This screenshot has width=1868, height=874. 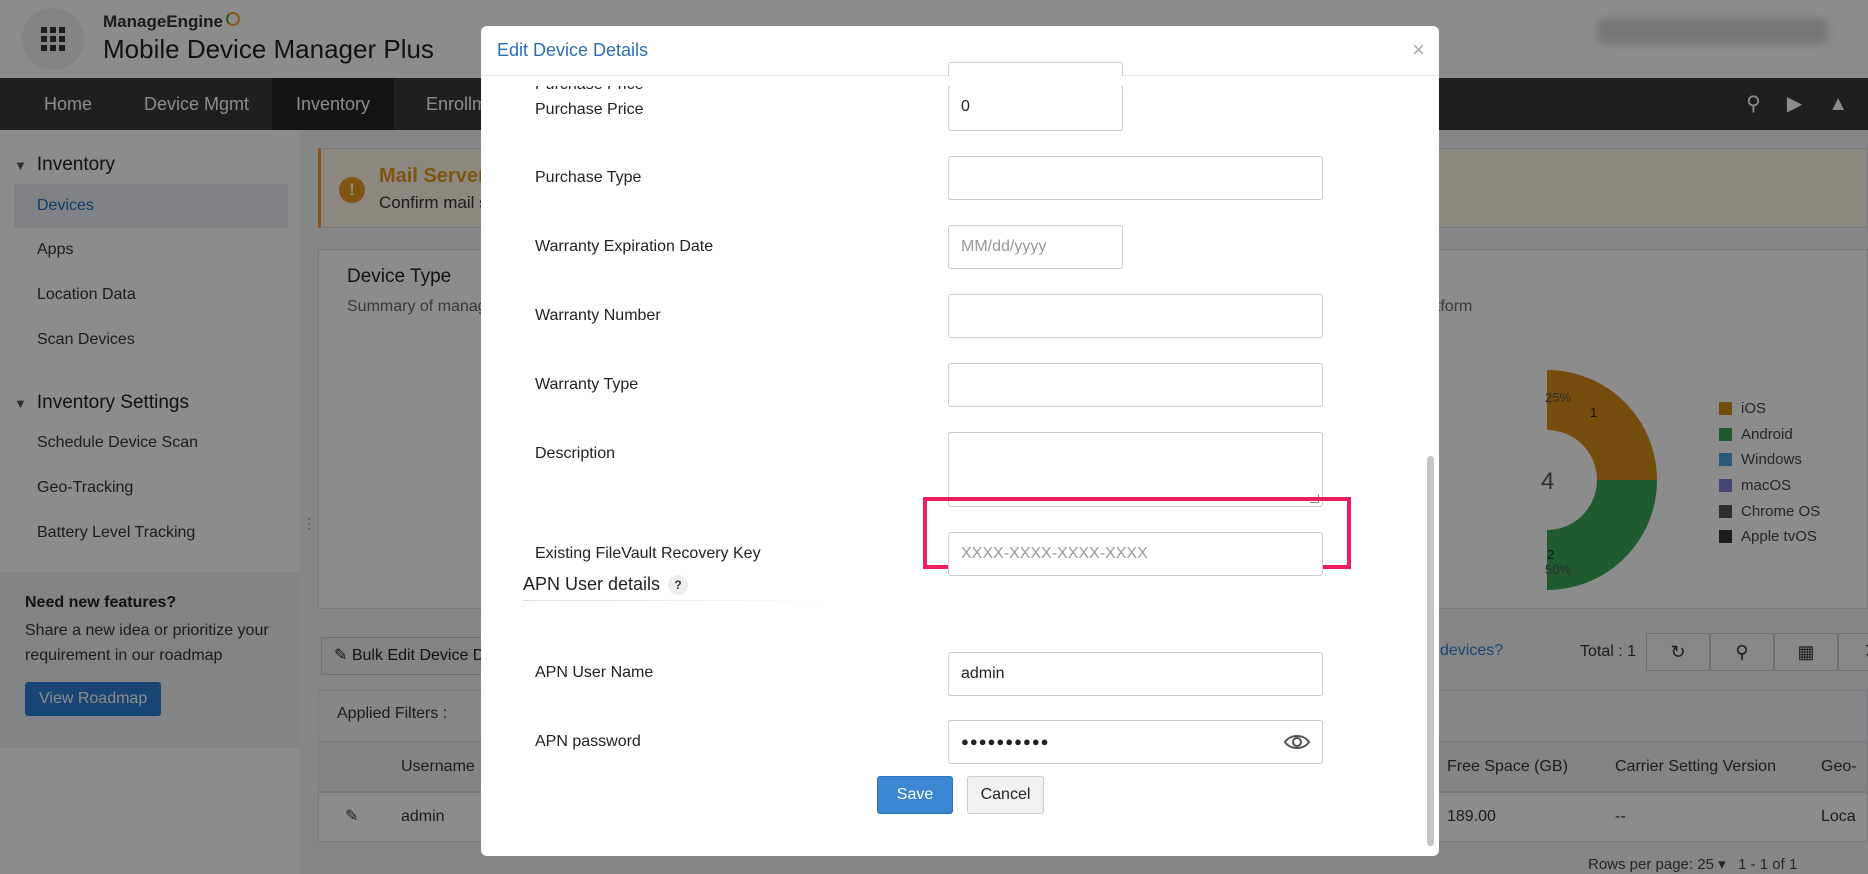 I want to click on filevault-key-label: Existing FileVault Recovery Key, so click(x=648, y=553).